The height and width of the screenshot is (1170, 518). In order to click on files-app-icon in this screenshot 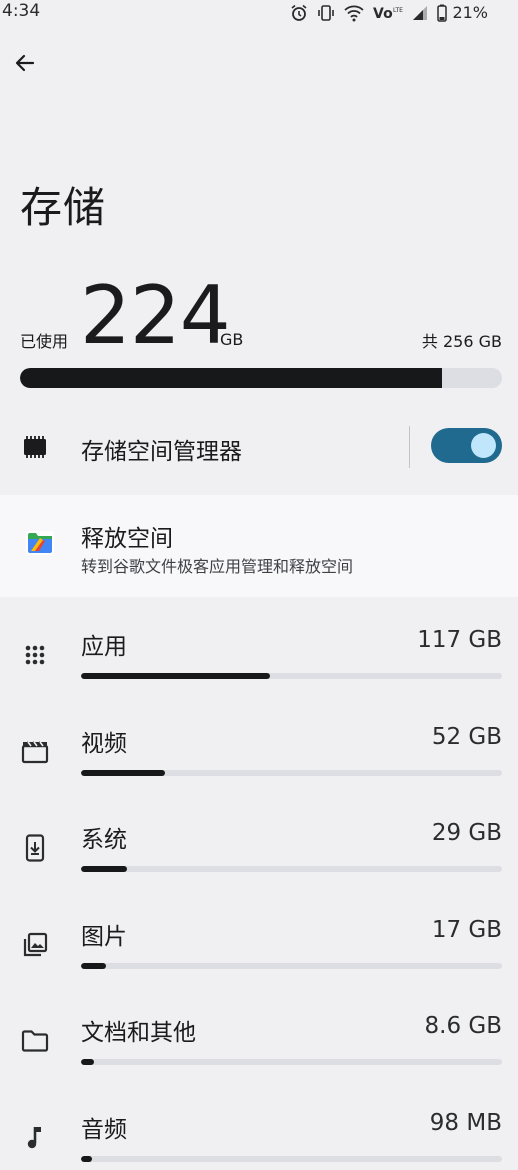, I will do `click(40, 545)`.